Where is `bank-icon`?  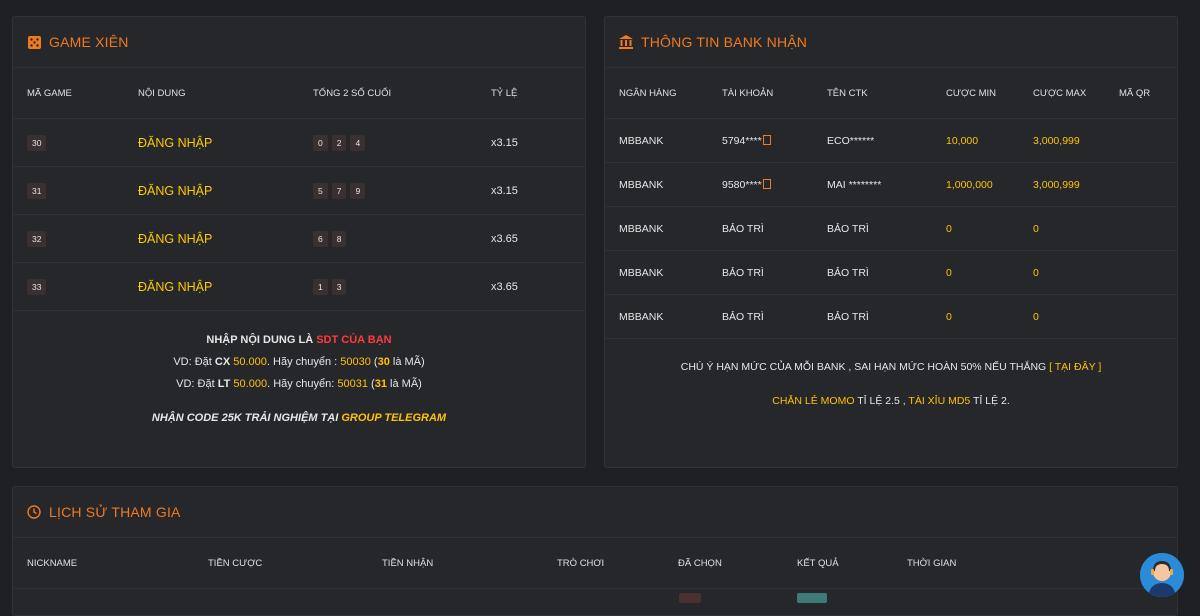
bank-icon is located at coordinates (626, 42).